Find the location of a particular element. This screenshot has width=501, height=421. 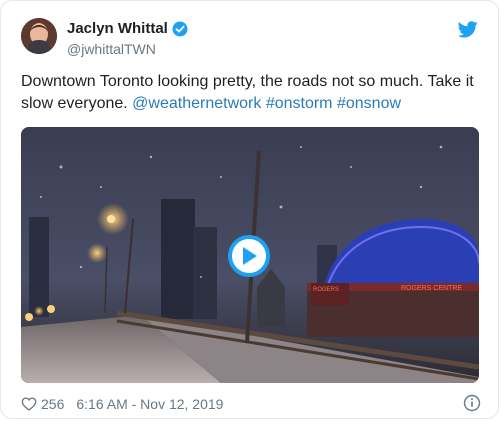

mention-weathernetwork: @weathernetwork is located at coordinates (196, 103).